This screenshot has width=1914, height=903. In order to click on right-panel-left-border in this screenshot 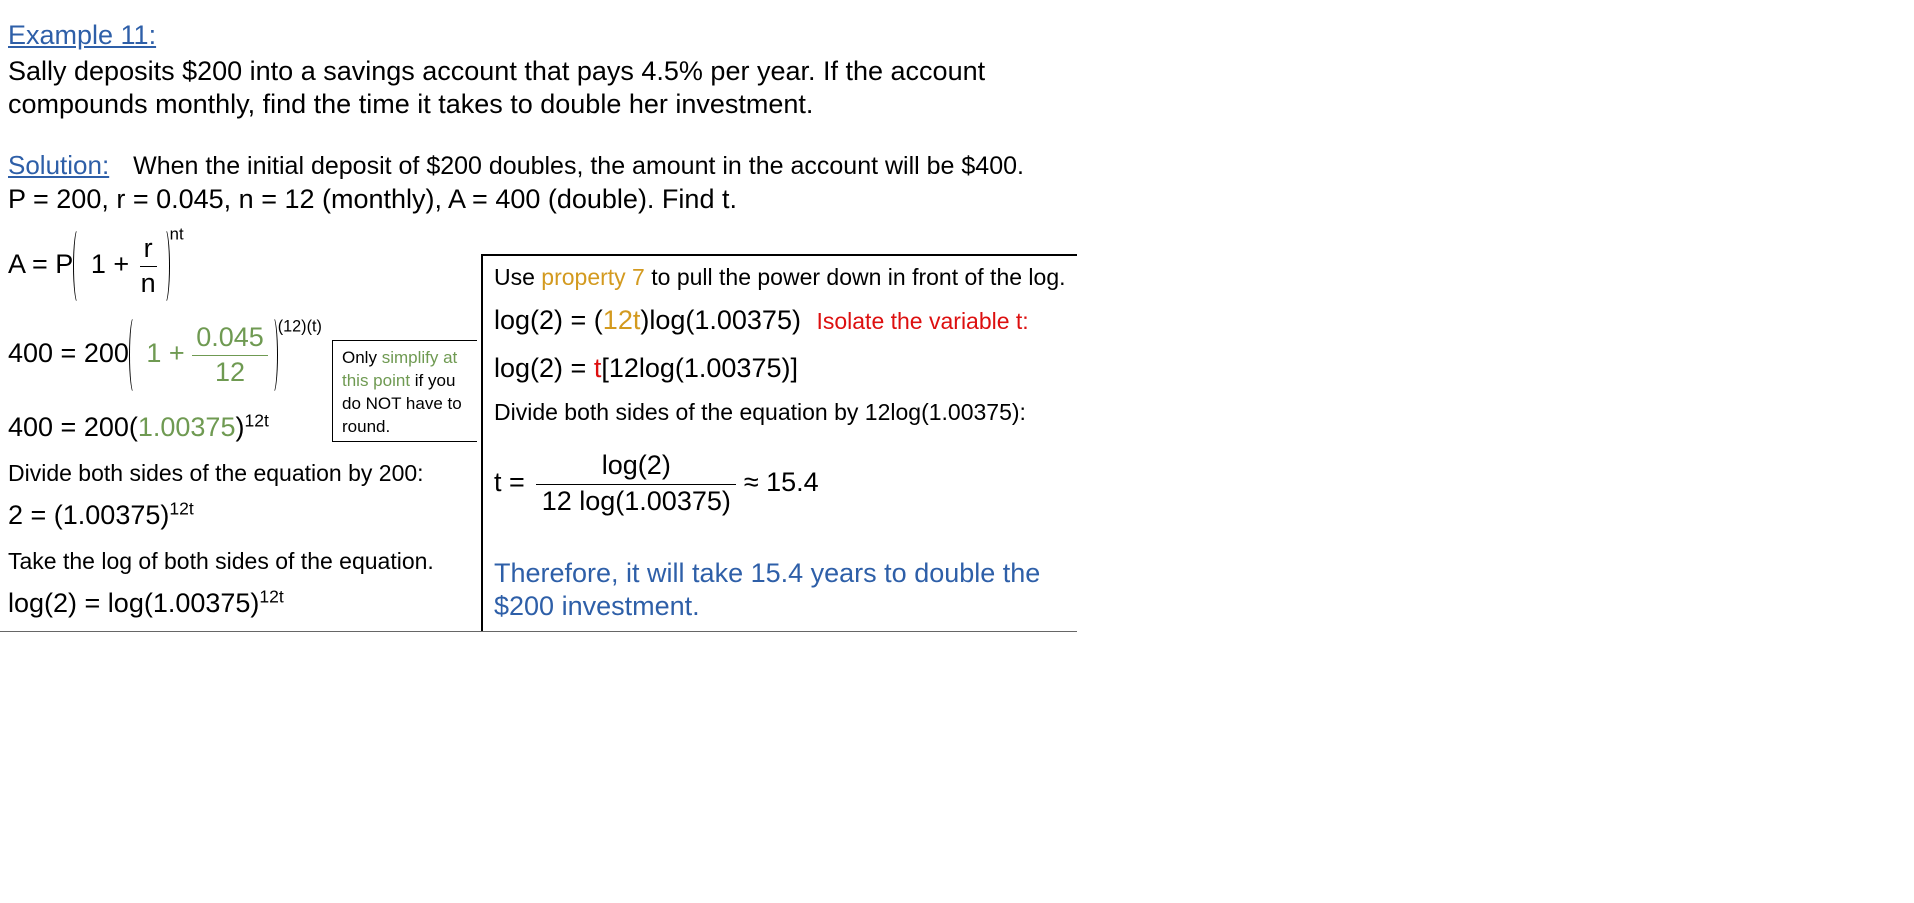, I will do `click(482, 443)`.